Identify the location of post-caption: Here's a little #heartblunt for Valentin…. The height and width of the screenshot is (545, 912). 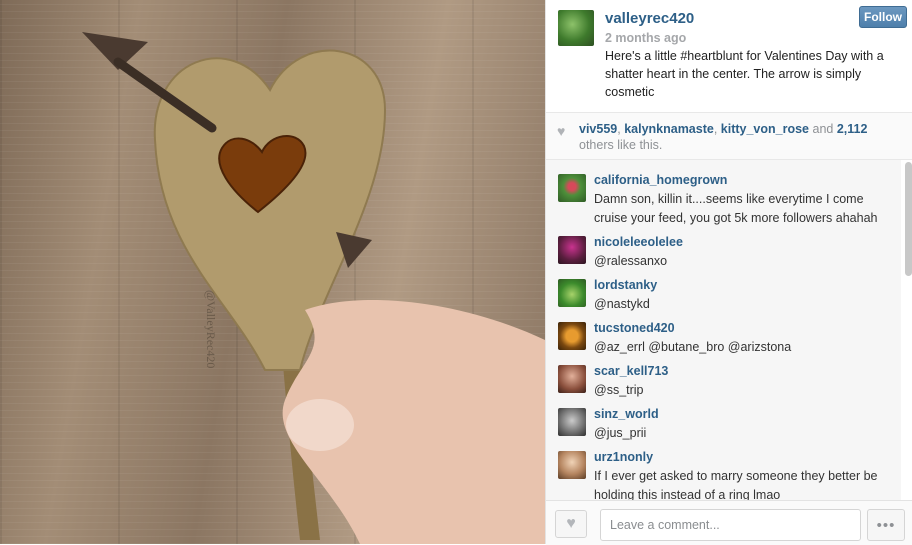
(744, 74).